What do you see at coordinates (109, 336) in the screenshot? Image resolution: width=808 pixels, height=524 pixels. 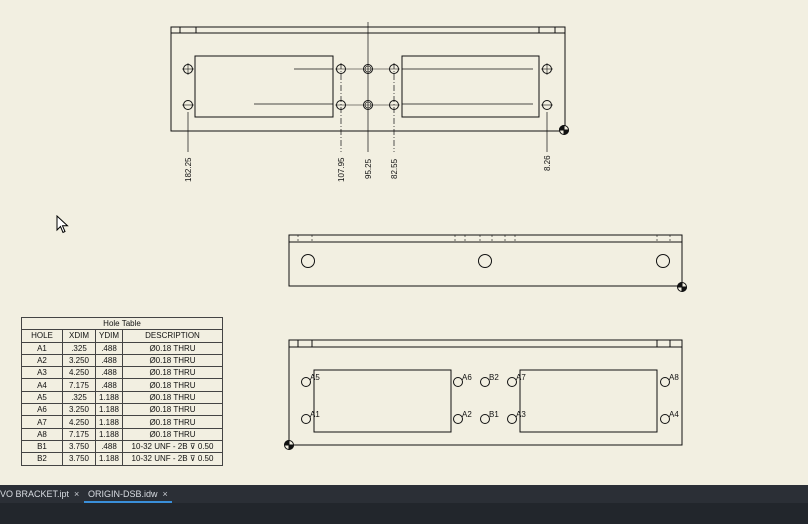 I see `column-header: YDIM` at bounding box center [109, 336].